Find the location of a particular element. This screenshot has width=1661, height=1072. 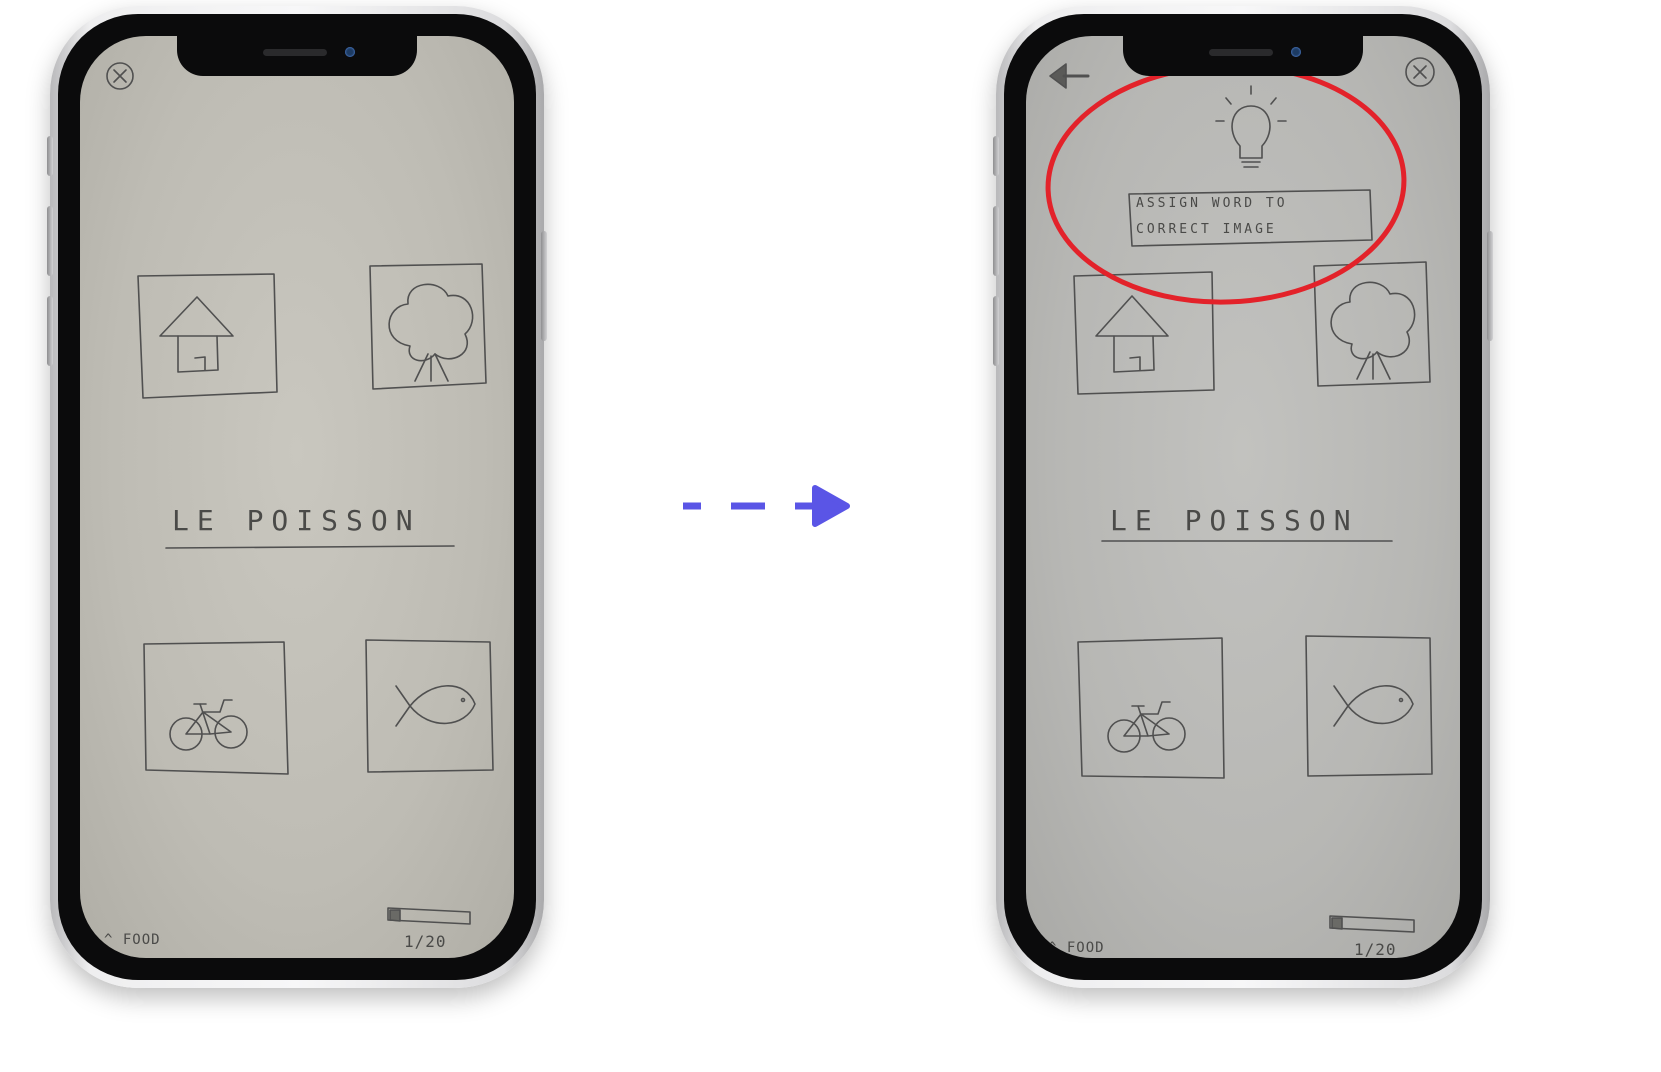

tip-text-line1: ASSIGN WORD TO is located at coordinates (1212, 203).